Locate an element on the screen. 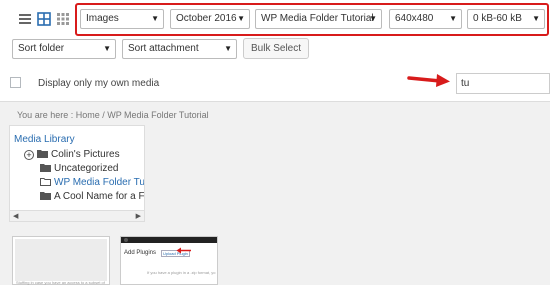 The width and height of the screenshot is (550, 285). thumbnail-heading: Add Plugins is located at coordinates (140, 253).